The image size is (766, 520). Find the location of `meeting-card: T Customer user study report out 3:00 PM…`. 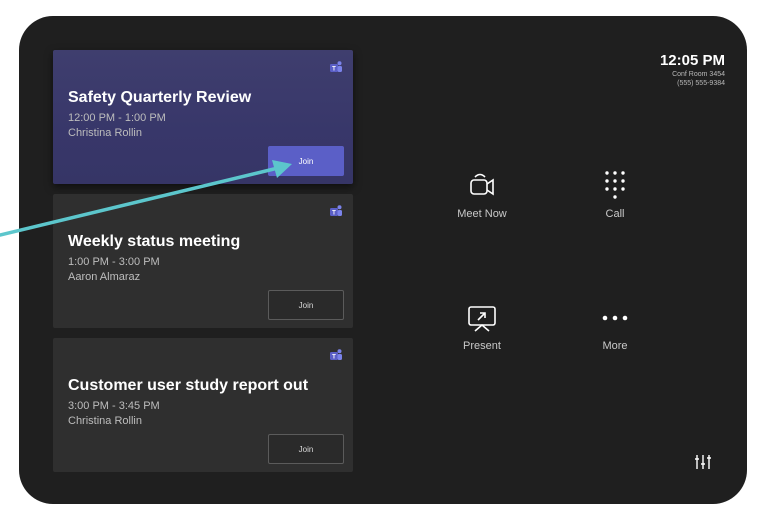

meeting-card: T Customer user study report out 3:00 PM… is located at coordinates (203, 405).